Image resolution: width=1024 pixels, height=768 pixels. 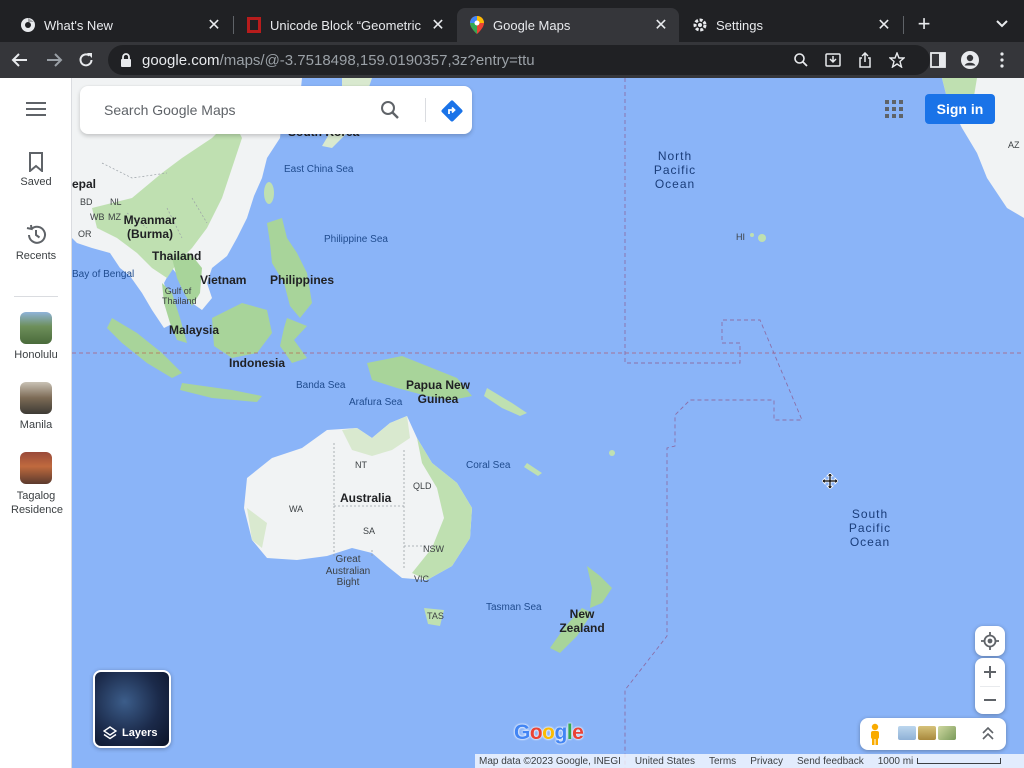 I want to click on java, so click(x=221, y=392).